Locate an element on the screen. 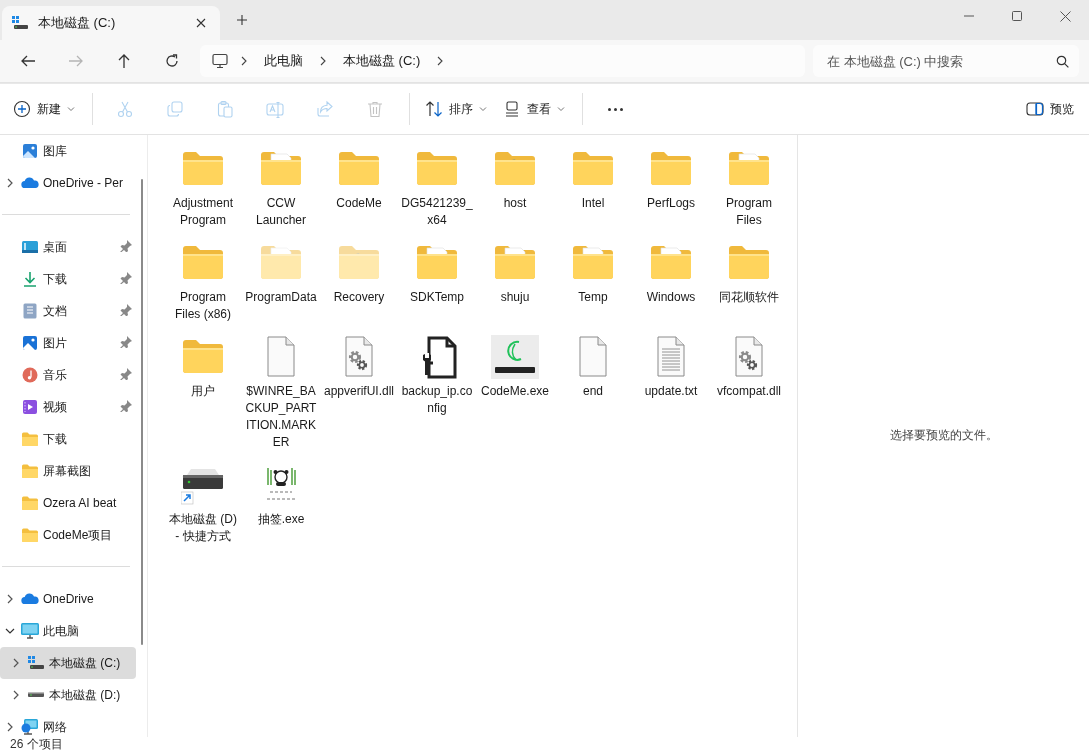 The width and height of the screenshot is (1089, 754). preview-button: 预览 is located at coordinates (1050, 109).